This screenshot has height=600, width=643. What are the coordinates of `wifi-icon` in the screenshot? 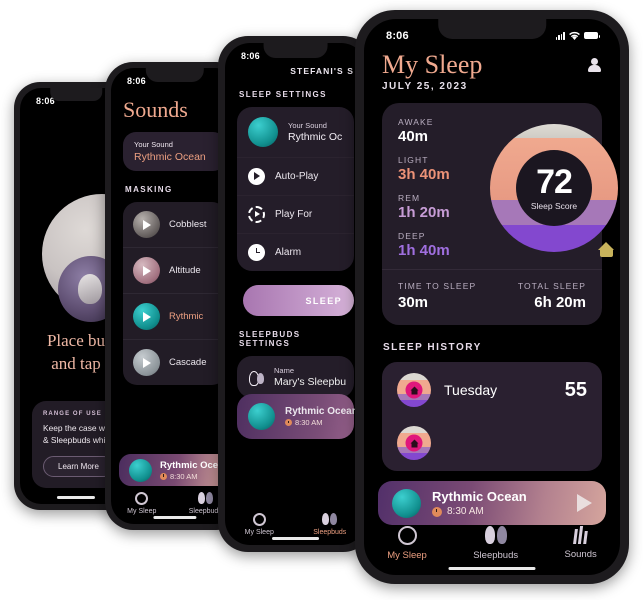 It's located at (574, 35).